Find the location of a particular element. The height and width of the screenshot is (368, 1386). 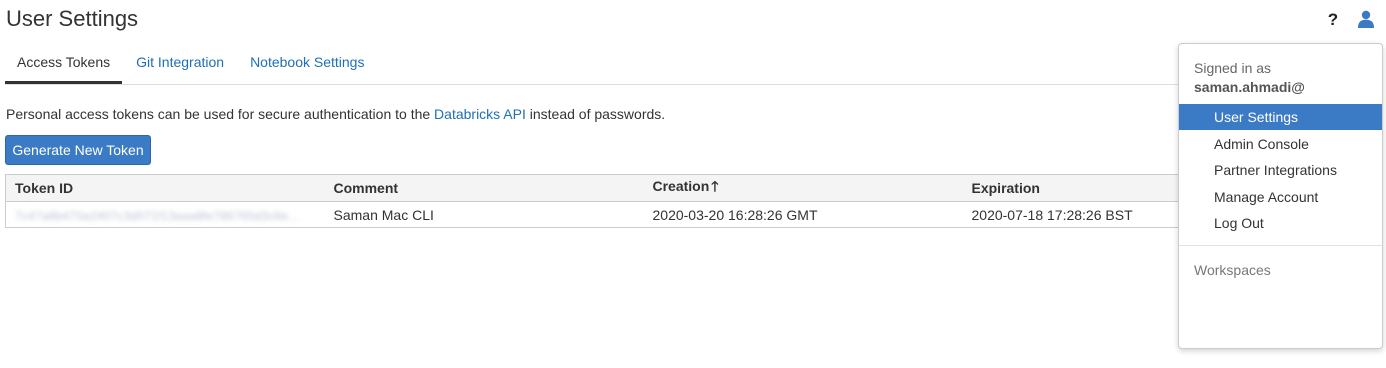

page-title: User Settings is located at coordinates (72, 18).